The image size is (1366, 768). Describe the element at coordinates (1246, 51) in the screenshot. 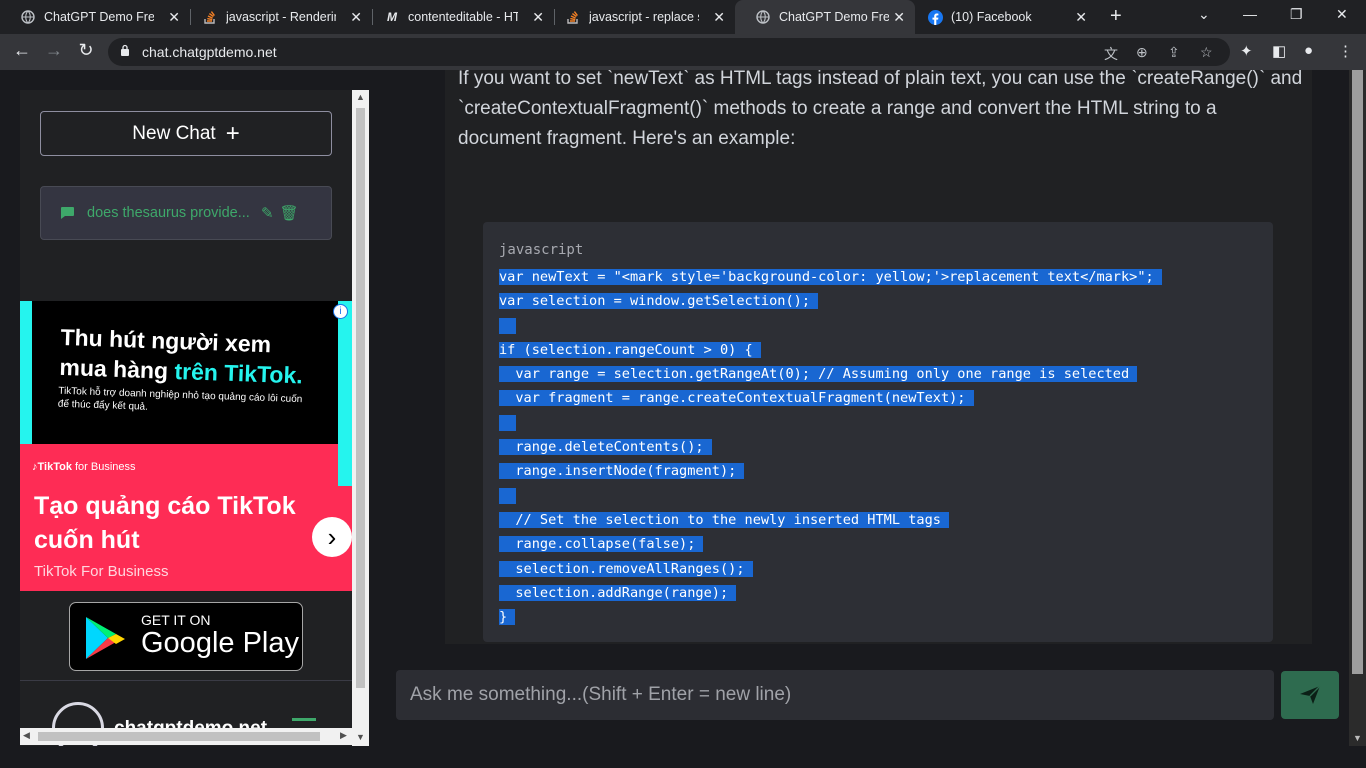

I see `extensions-puzzle-icon: ✦` at that location.